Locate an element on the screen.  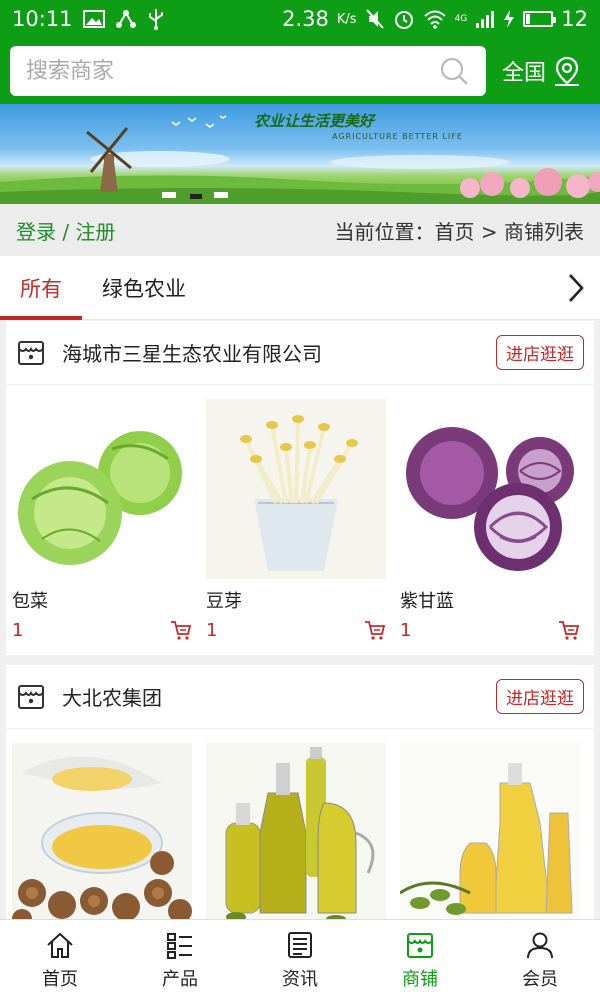
breadcrumb-row: 登录 / 注册 当前位置：首页 > 商铺列表 is located at coordinates (300, 230).